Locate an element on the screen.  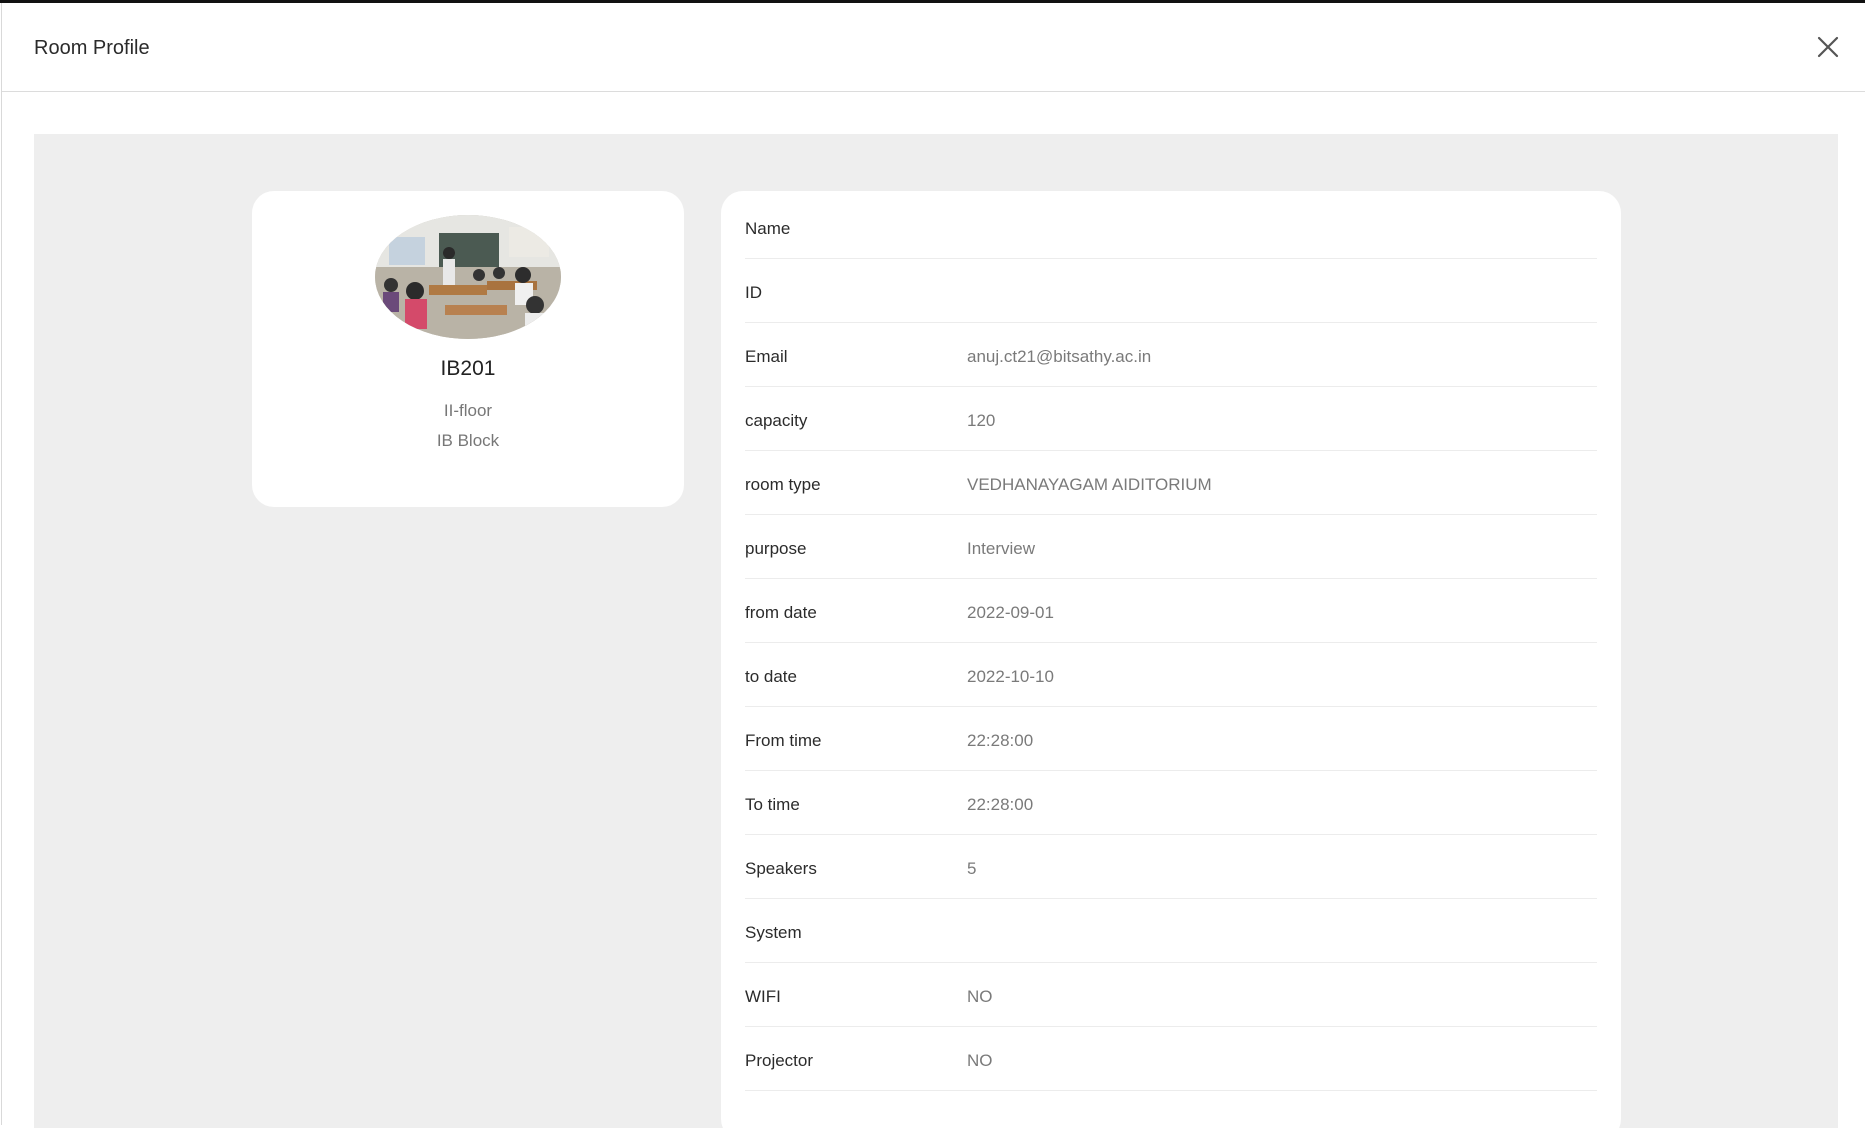
detail-label: ID is located at coordinates (753, 292).